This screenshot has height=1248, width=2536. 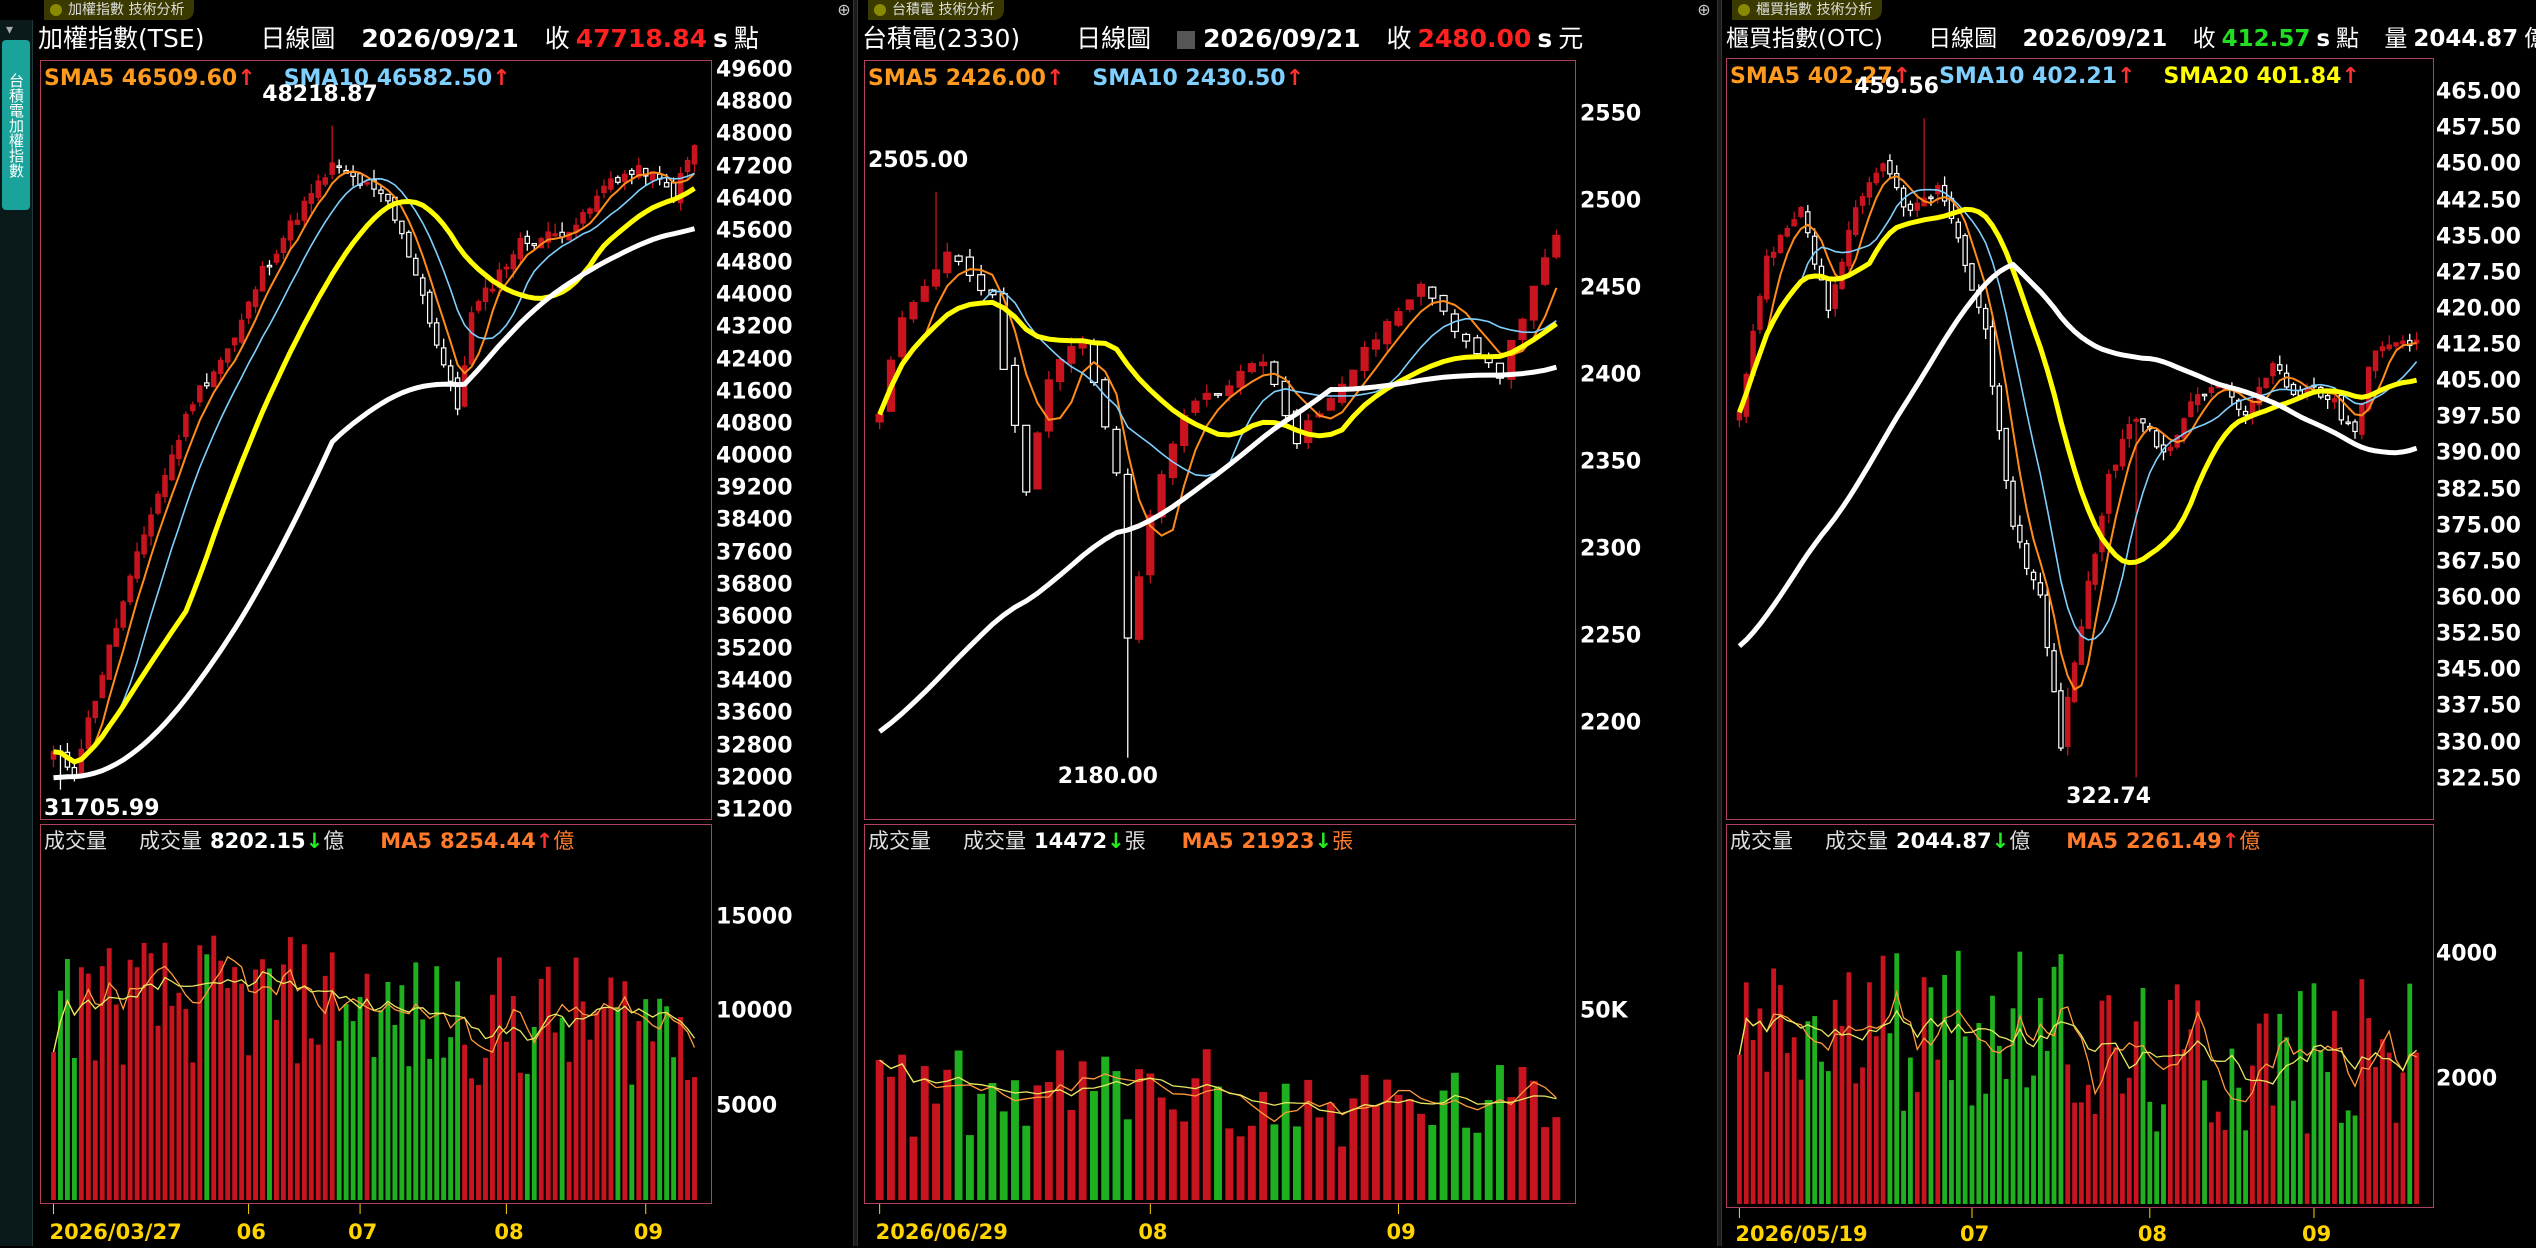 What do you see at coordinates (1186, 40) in the screenshot?
I see `dropdown-icon` at bounding box center [1186, 40].